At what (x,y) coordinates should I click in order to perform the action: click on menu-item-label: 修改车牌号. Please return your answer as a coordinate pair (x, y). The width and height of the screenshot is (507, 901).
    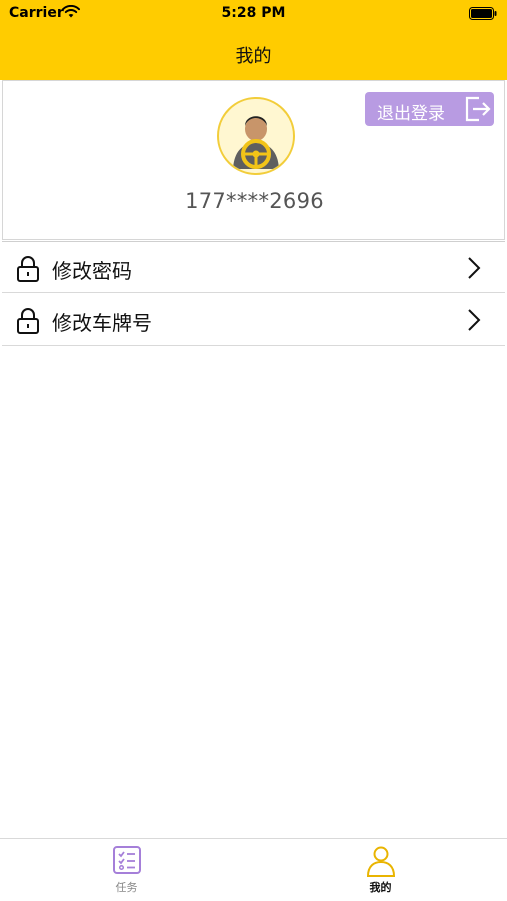
    Looking at the image, I should click on (102, 323).